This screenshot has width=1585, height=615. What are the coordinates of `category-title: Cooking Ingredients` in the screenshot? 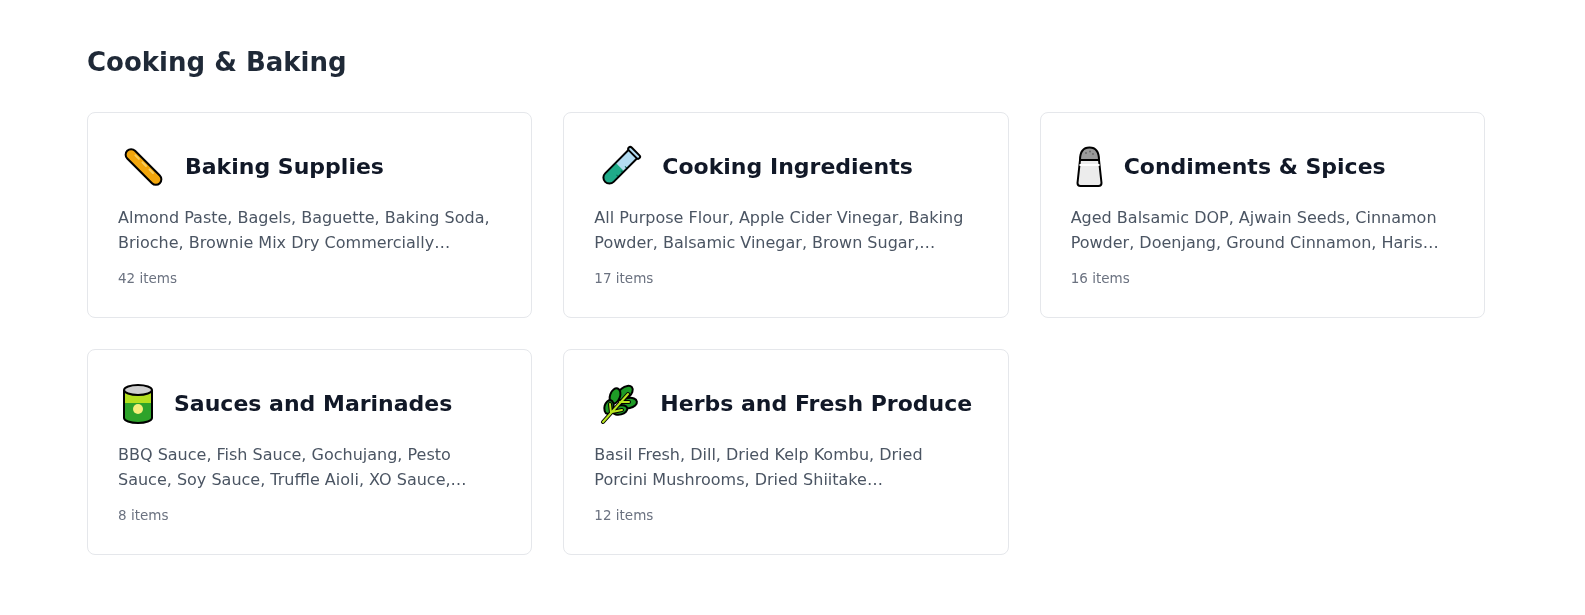 It's located at (787, 167).